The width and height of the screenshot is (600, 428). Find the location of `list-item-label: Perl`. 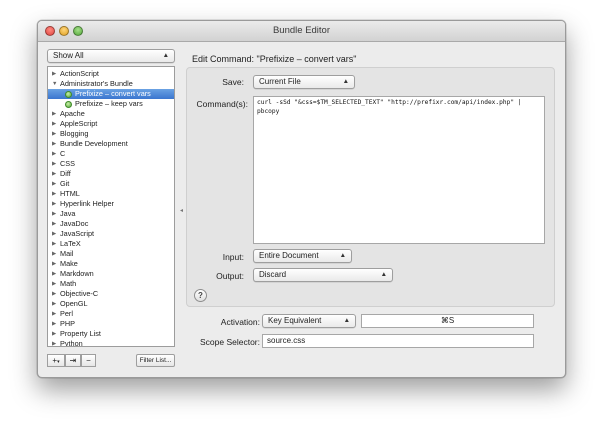

list-item-label: Perl is located at coordinates (66, 313).